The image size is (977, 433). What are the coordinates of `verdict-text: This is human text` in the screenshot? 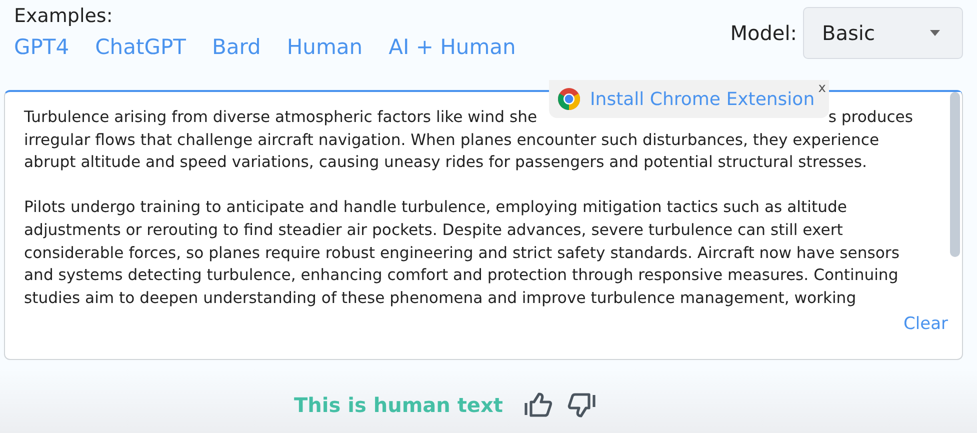 It's located at (398, 405).